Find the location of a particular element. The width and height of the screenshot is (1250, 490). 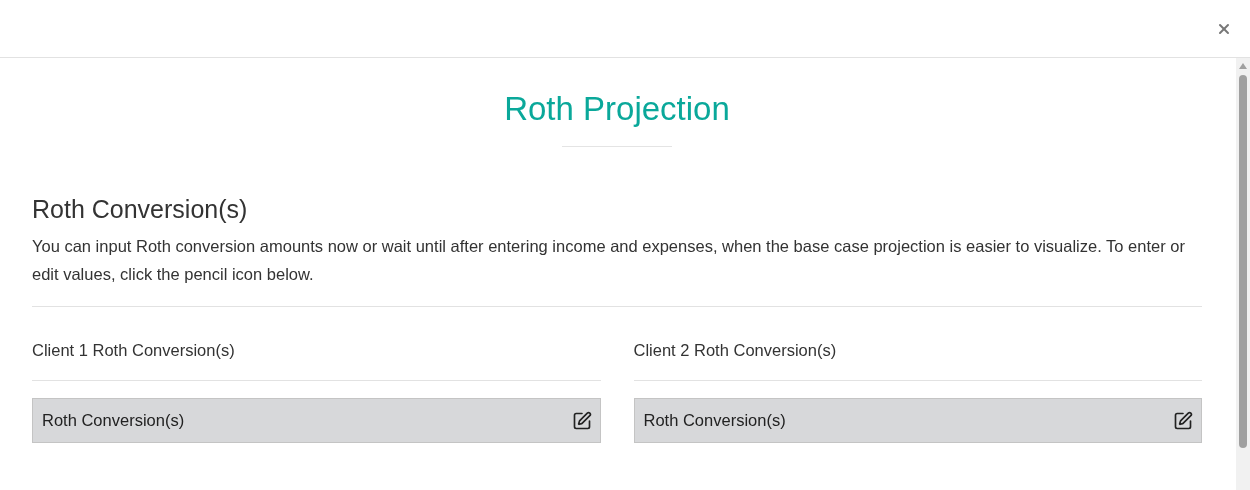

scrollbar is located at coordinates (1243, 274).